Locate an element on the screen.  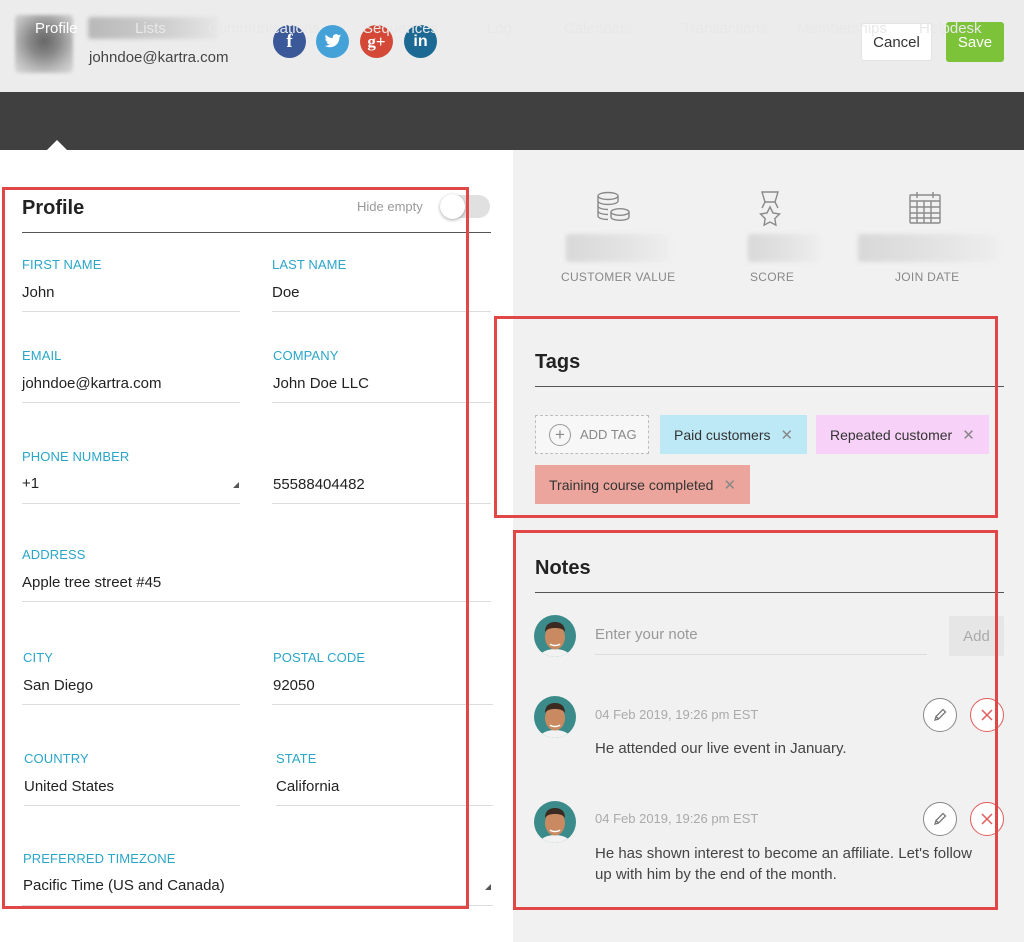
tab-calendars: Calendars is located at coordinates (598, 29).